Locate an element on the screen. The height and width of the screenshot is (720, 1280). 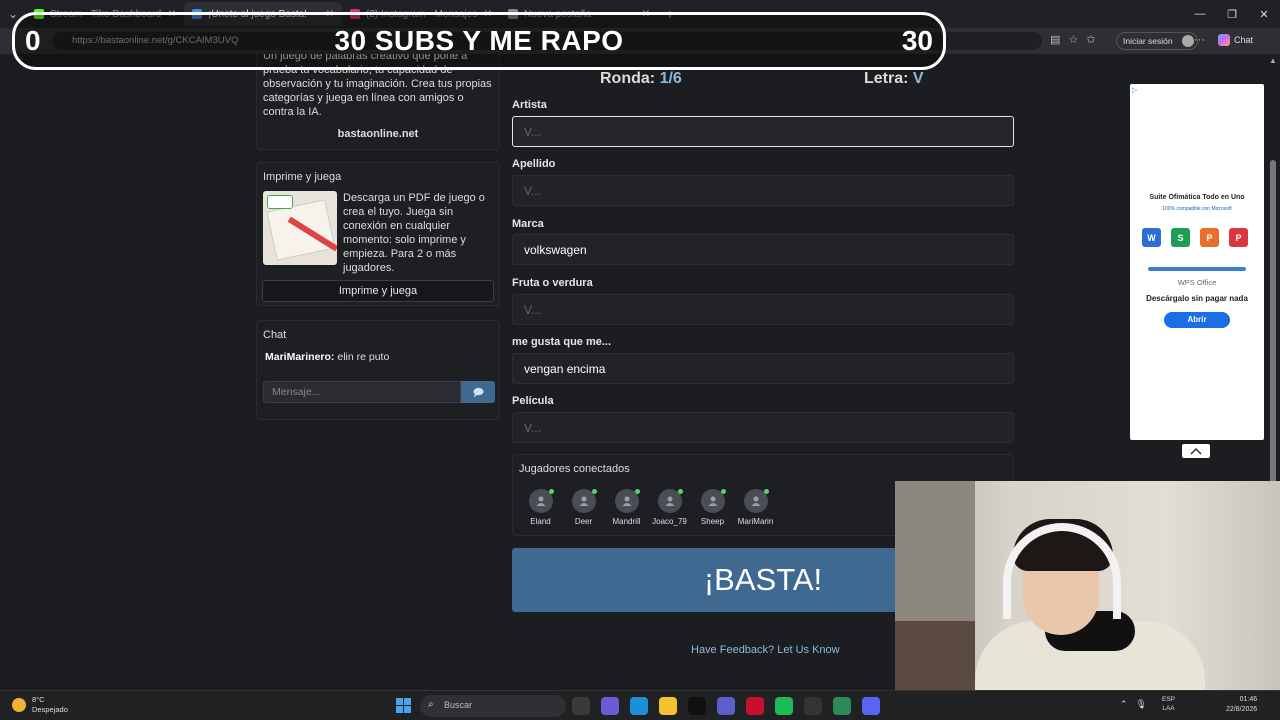
weather-desc: Despejado is located at coordinates (50, 709).